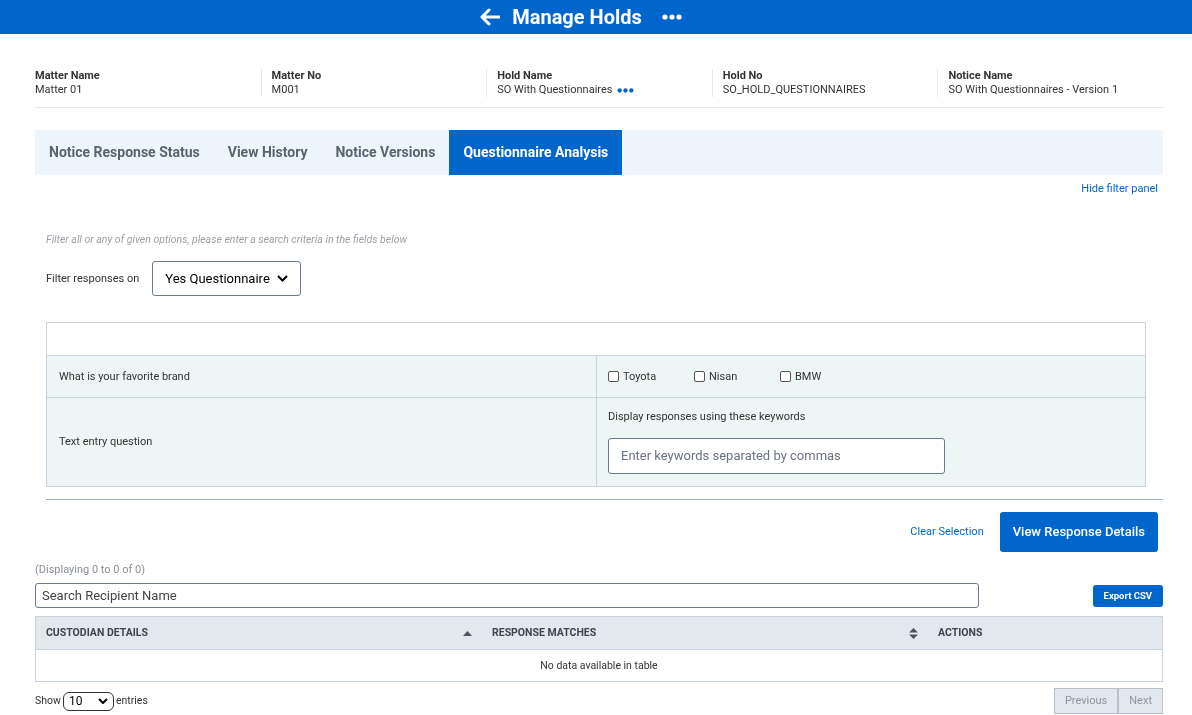  What do you see at coordinates (947, 531) in the screenshot?
I see `clear-selection-link: Clear Selection` at bounding box center [947, 531].